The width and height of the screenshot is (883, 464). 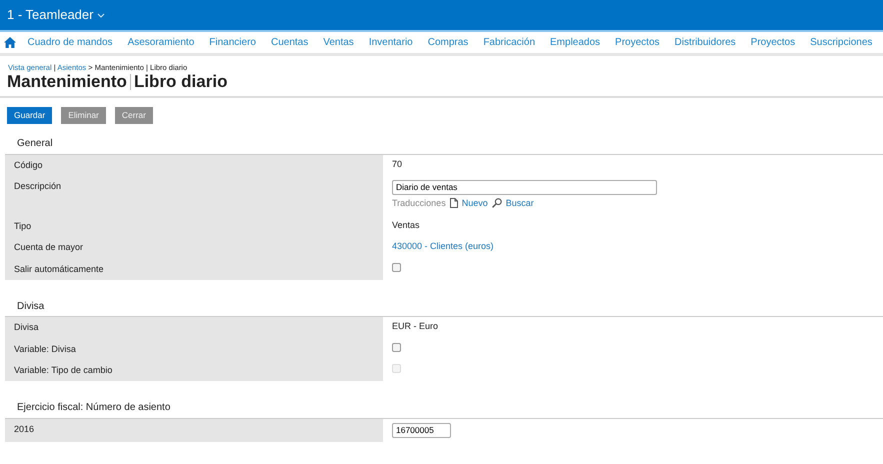 I want to click on search-icon, so click(x=497, y=203).